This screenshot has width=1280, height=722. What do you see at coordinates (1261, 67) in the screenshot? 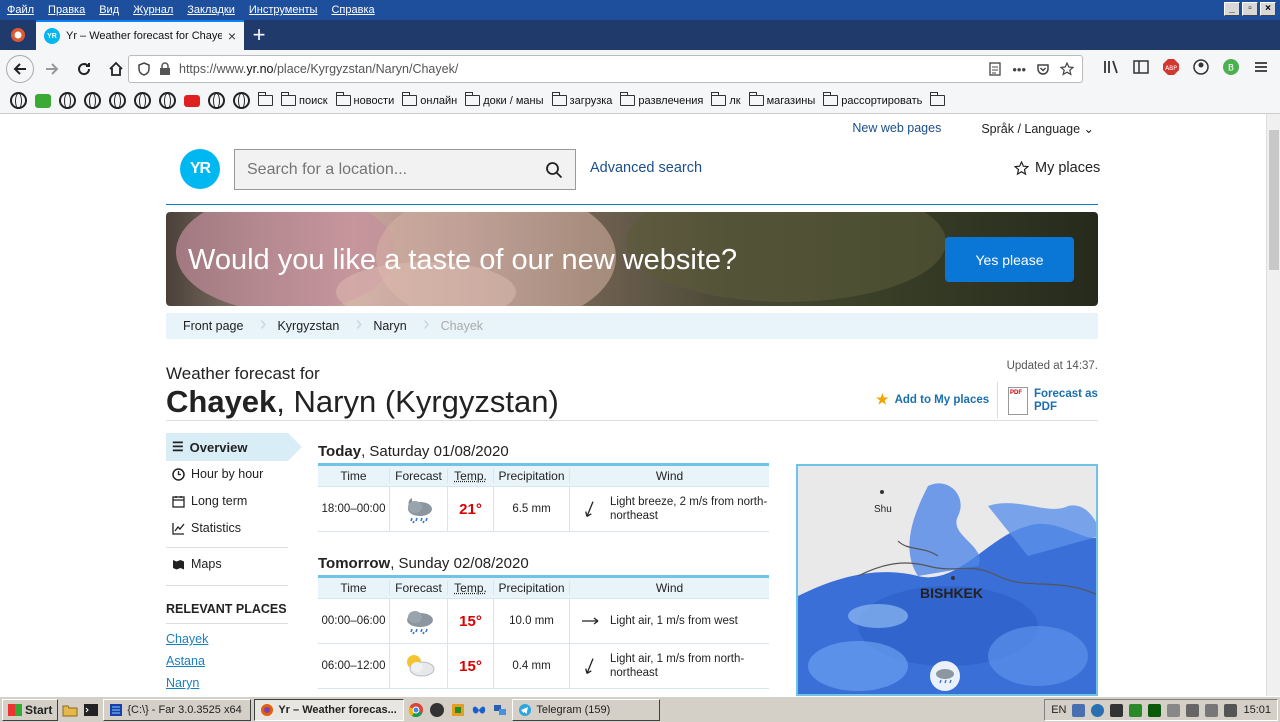
I see `hamburger-menu-icon` at bounding box center [1261, 67].